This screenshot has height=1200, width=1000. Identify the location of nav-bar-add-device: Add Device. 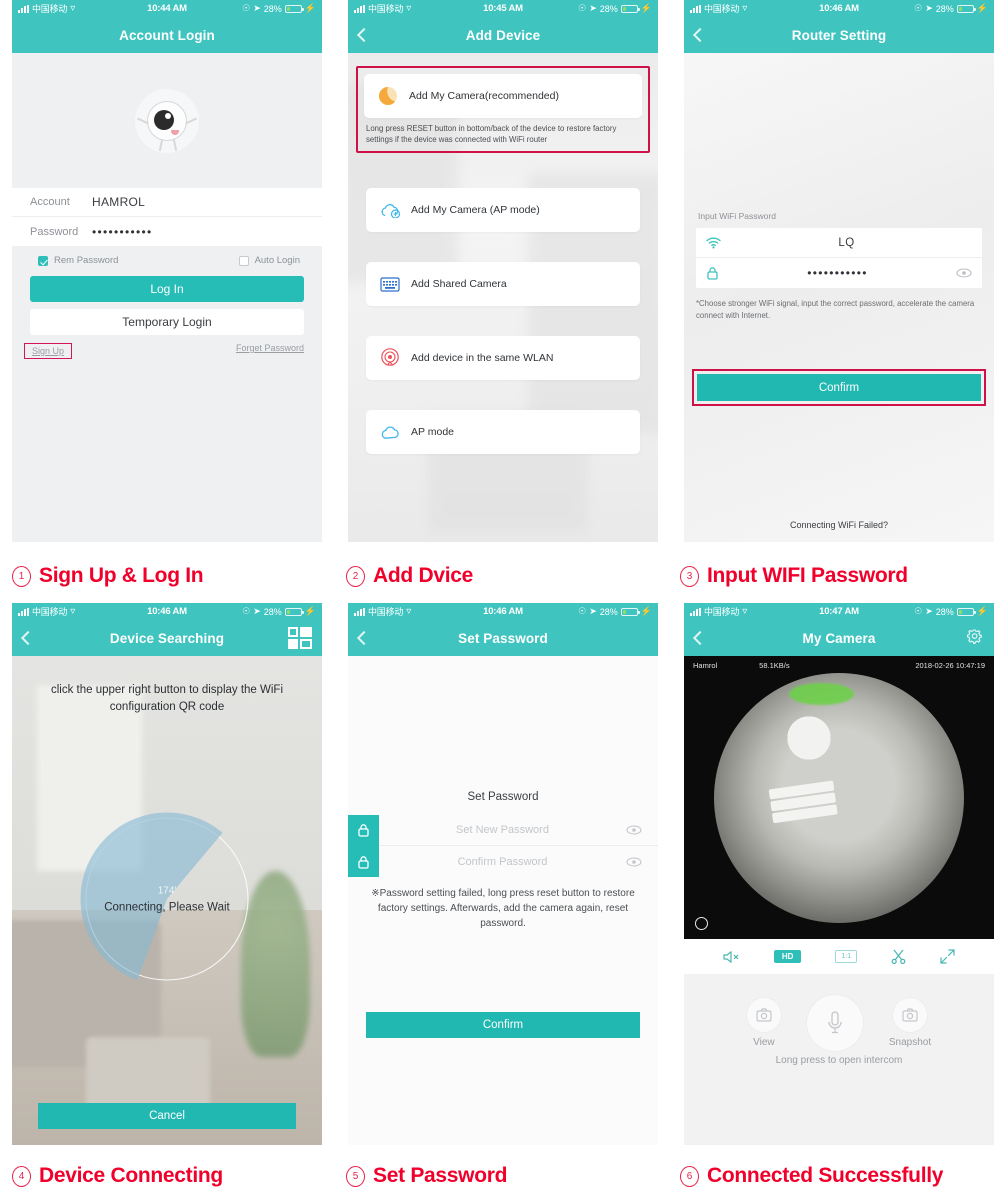
(503, 35).